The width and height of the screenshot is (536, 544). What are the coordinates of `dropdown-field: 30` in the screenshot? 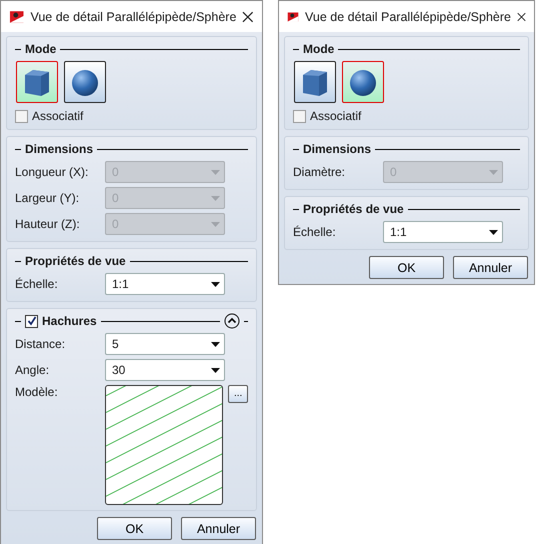 It's located at (165, 370).